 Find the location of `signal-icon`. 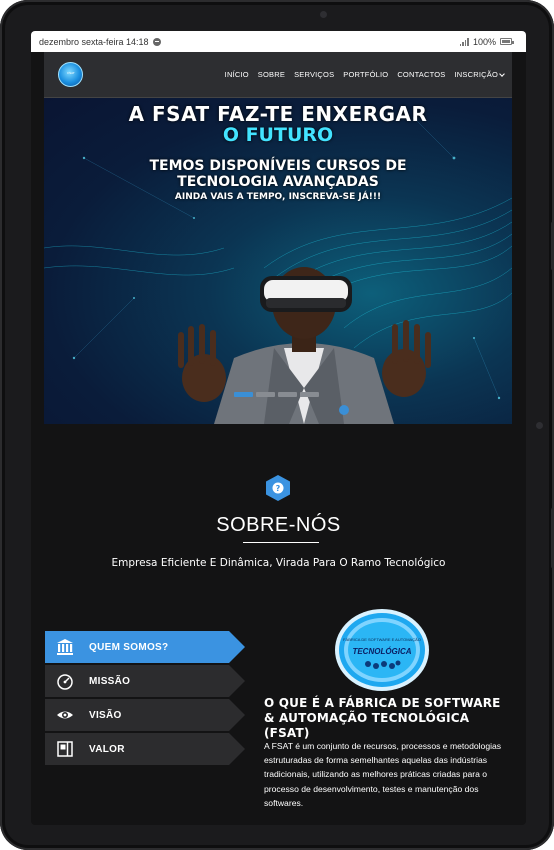

signal-icon is located at coordinates (464, 41).